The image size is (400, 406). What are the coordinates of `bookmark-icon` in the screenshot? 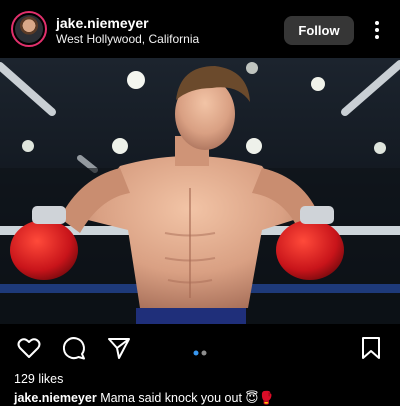 It's located at (371, 348).